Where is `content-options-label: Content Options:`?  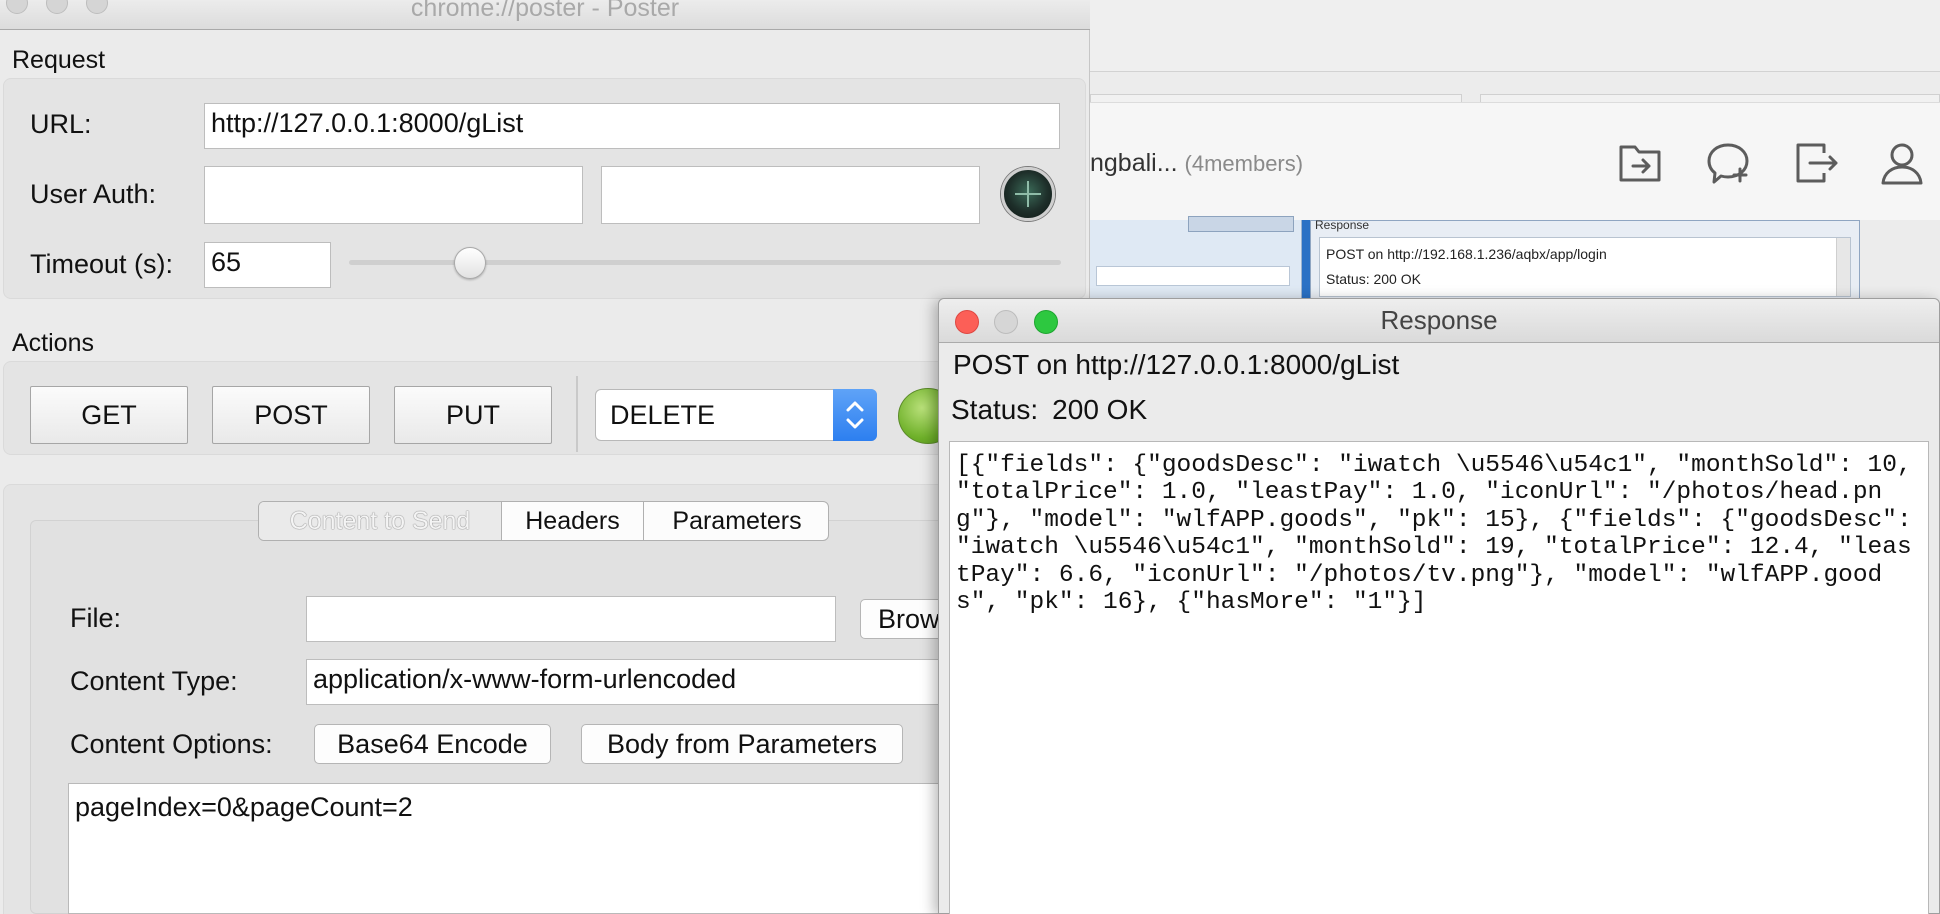
content-options-label: Content Options: is located at coordinates (171, 744).